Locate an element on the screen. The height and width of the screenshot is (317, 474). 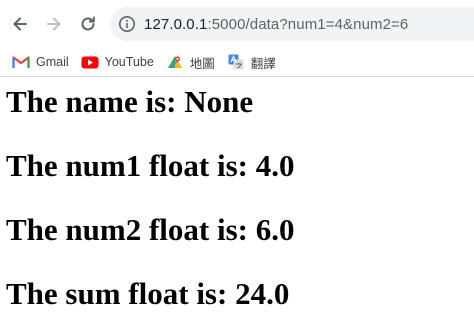
num2-line: The num2 float is: 6.0 is located at coordinates (150, 229).